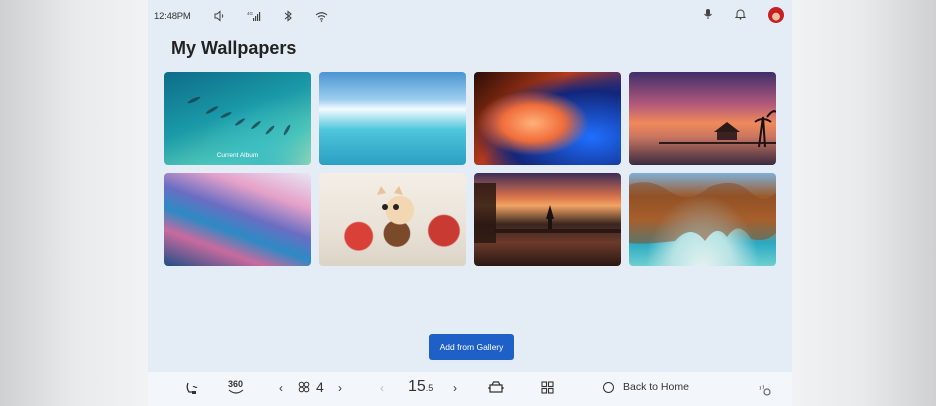  Describe the element at coordinates (191, 389) in the screenshot. I see `seat-heat-icon` at that location.